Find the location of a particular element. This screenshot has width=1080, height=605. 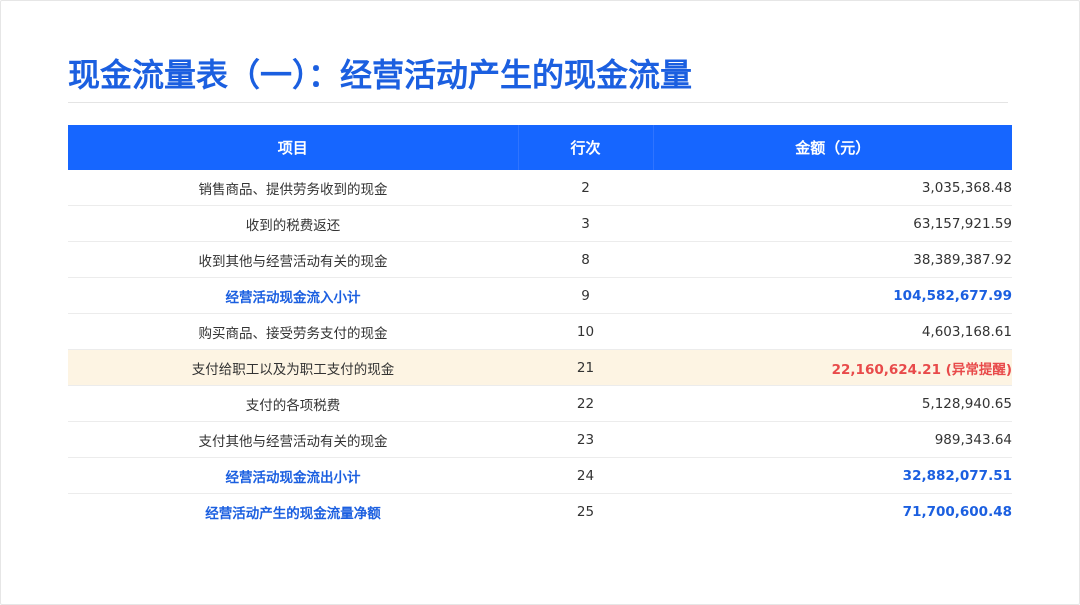

row-item: 经营活动现金流出小计 is located at coordinates (293, 475).